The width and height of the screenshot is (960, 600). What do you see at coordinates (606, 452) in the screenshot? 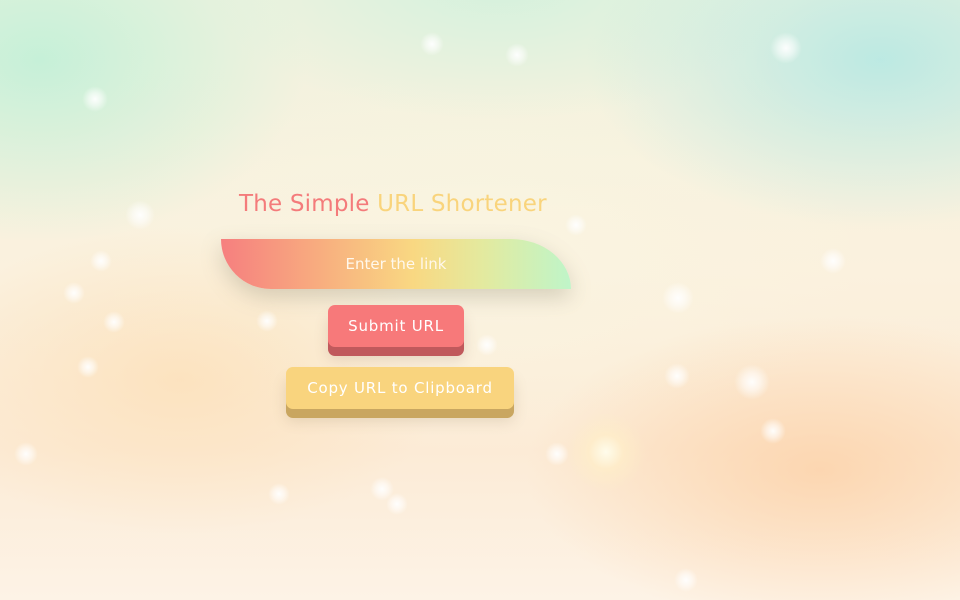
I see `glow-light` at bounding box center [606, 452].